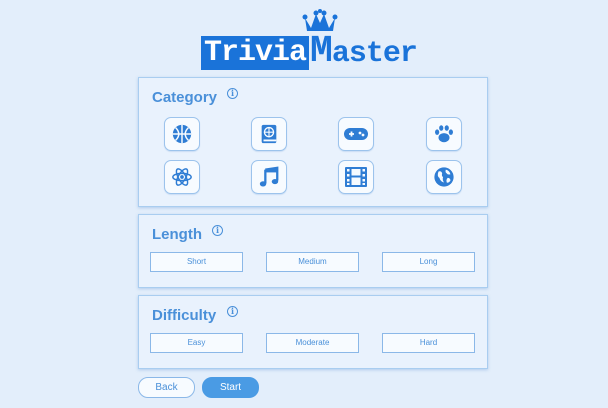 The image size is (608, 408). I want to click on difficulty-title: Difficulty, so click(184, 315).